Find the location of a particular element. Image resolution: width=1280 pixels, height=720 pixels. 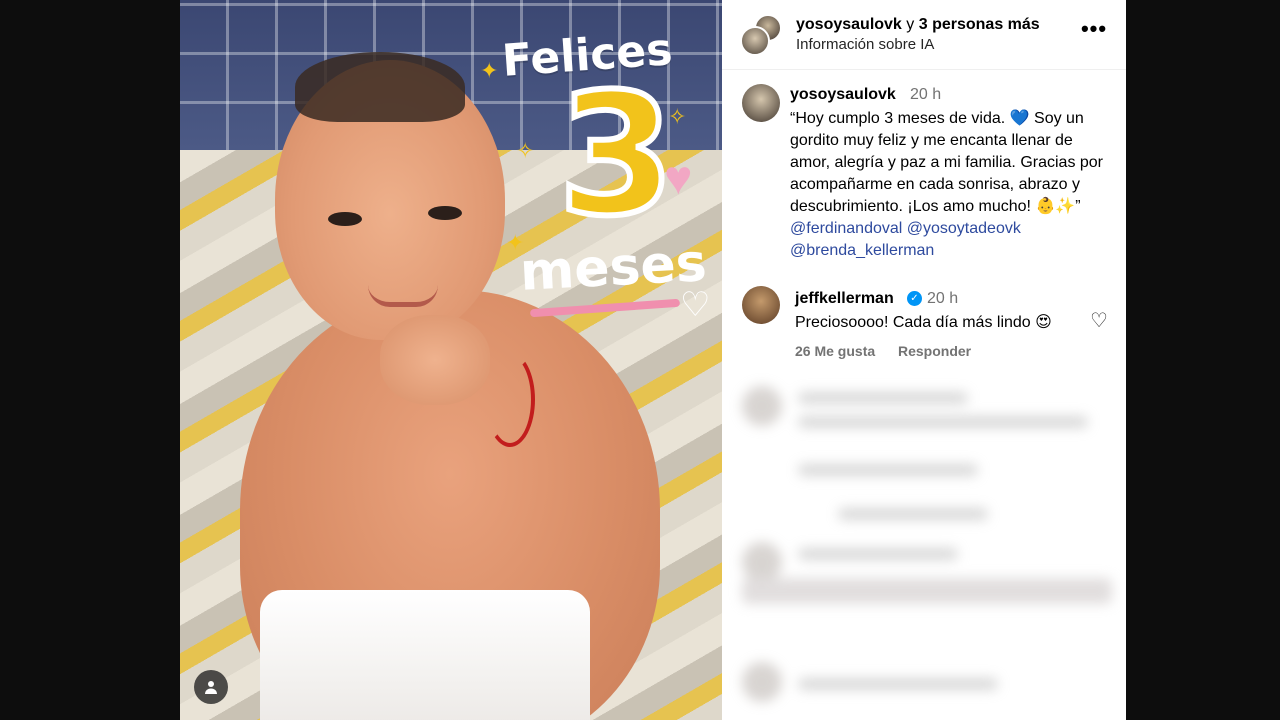

header-others-link: 3 personas más is located at coordinates (979, 24).